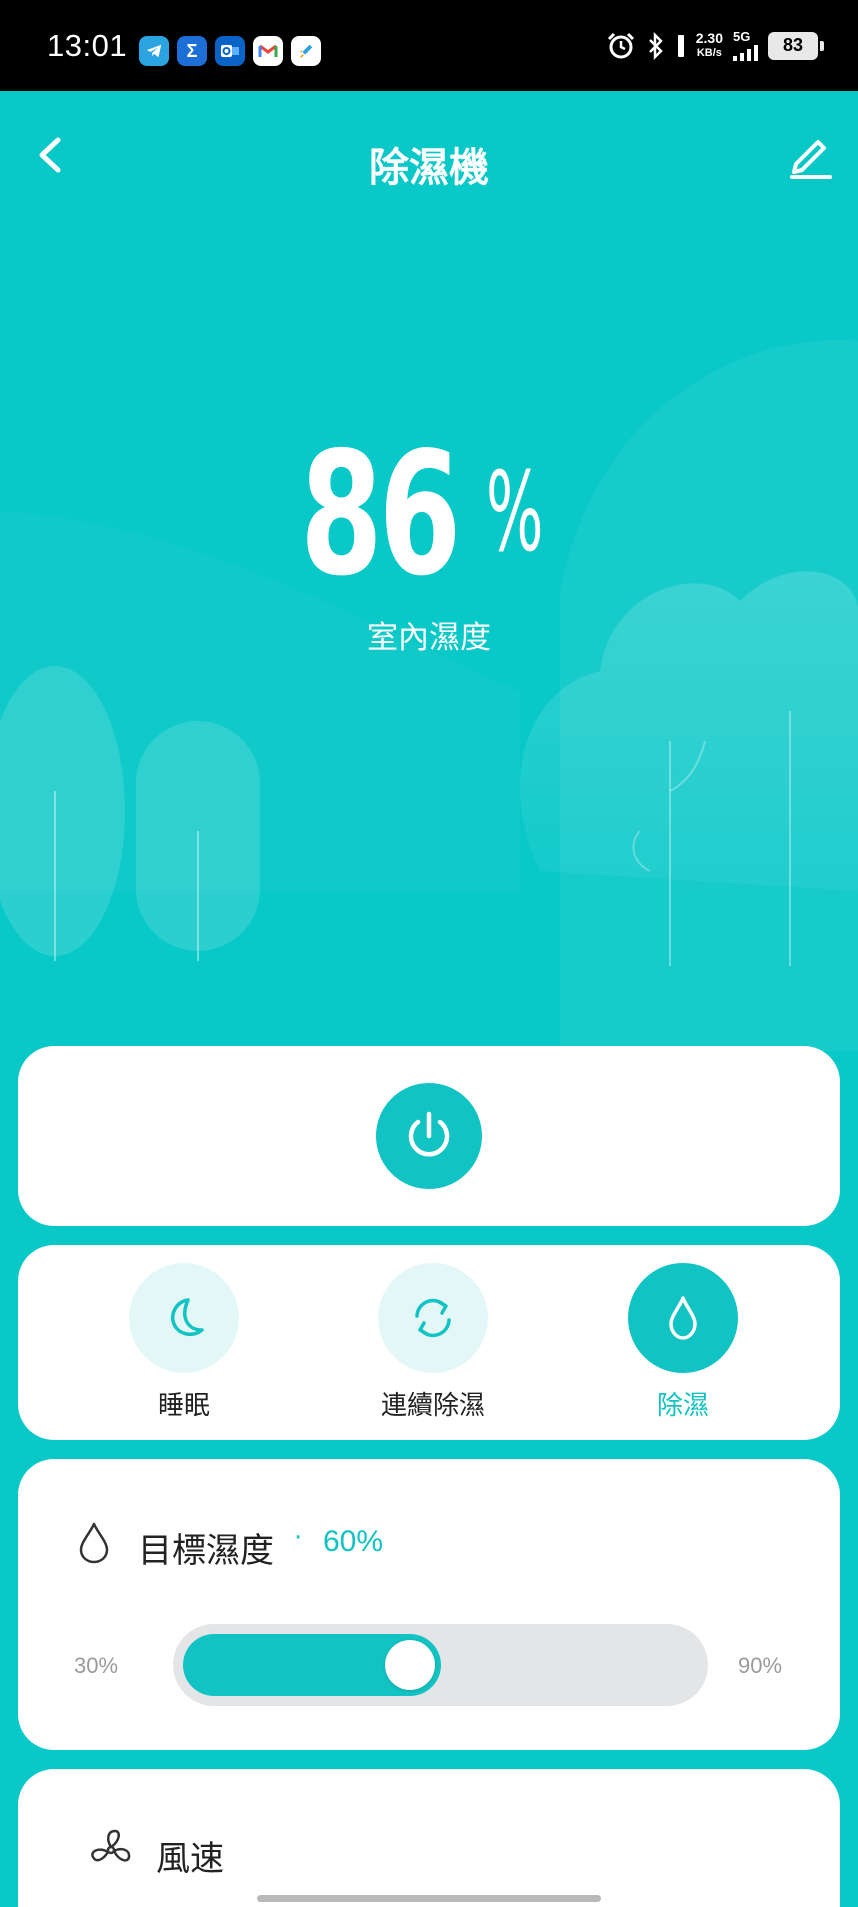 This screenshot has height=1907, width=858. What do you see at coordinates (429, 1838) in the screenshot?
I see `fan-speed-card: 風速` at bounding box center [429, 1838].